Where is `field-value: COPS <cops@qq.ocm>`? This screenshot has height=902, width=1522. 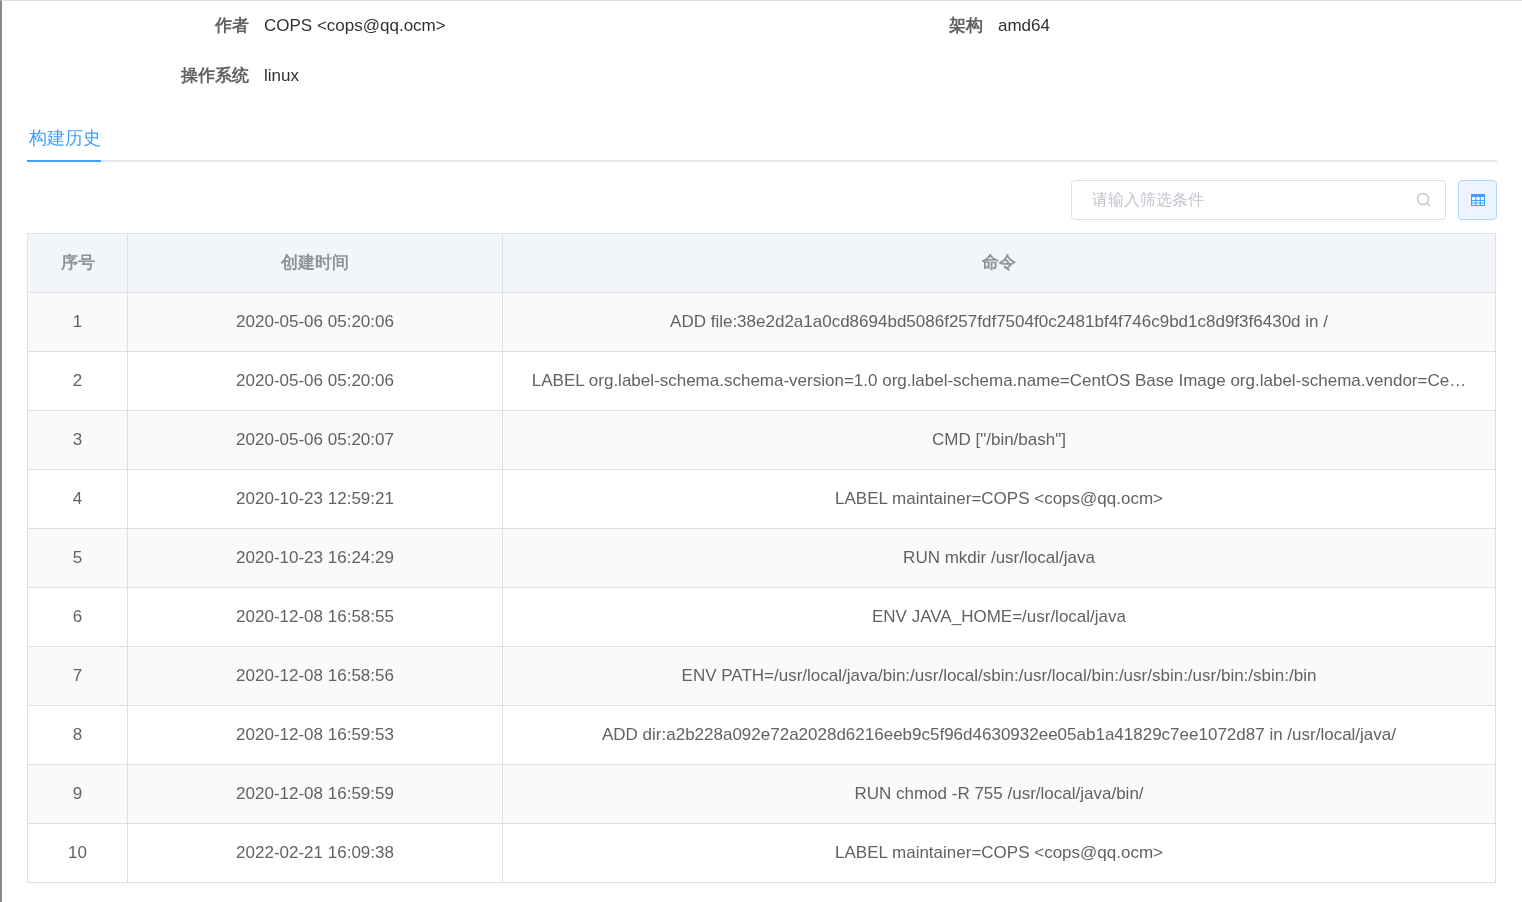 field-value: COPS <cops@qq.ocm> is located at coordinates (355, 26).